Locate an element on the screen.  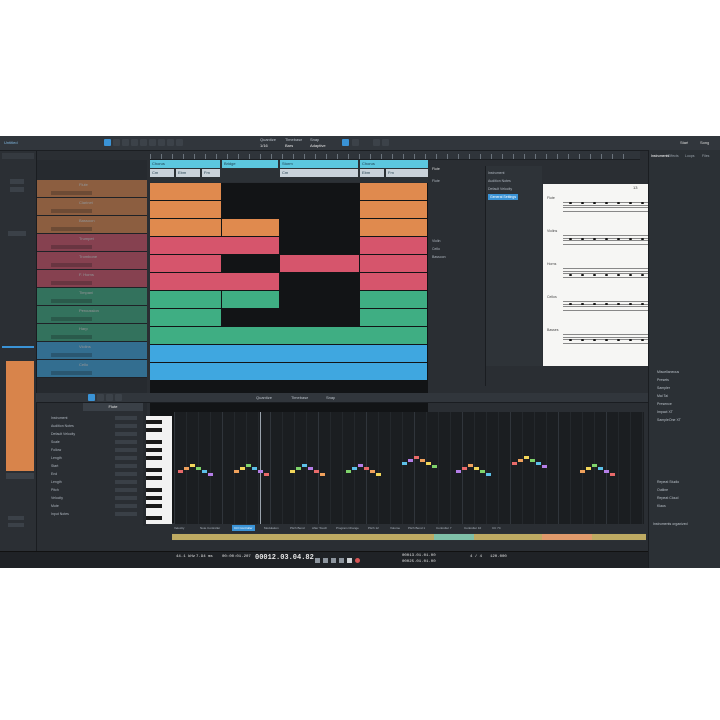
editor-arrow-icon is located at coordinates (91, 397).